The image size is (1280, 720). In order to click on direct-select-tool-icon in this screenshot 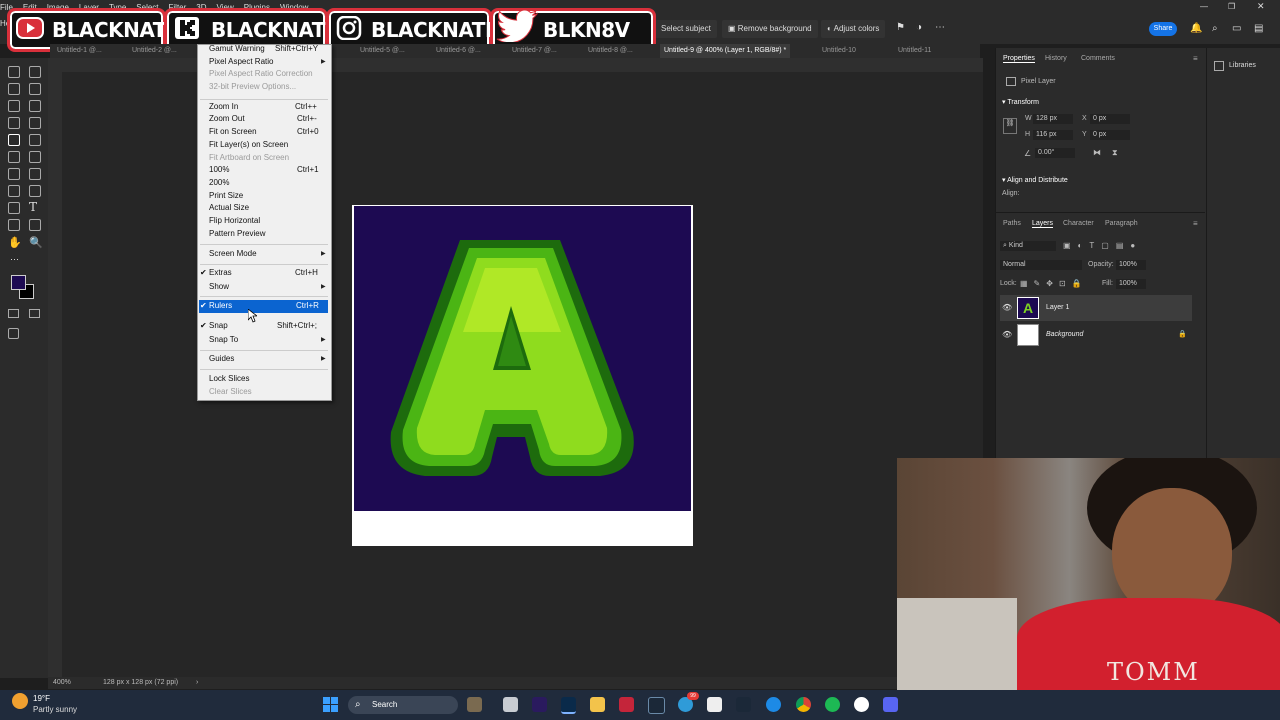, I will do `click(14, 225)`.